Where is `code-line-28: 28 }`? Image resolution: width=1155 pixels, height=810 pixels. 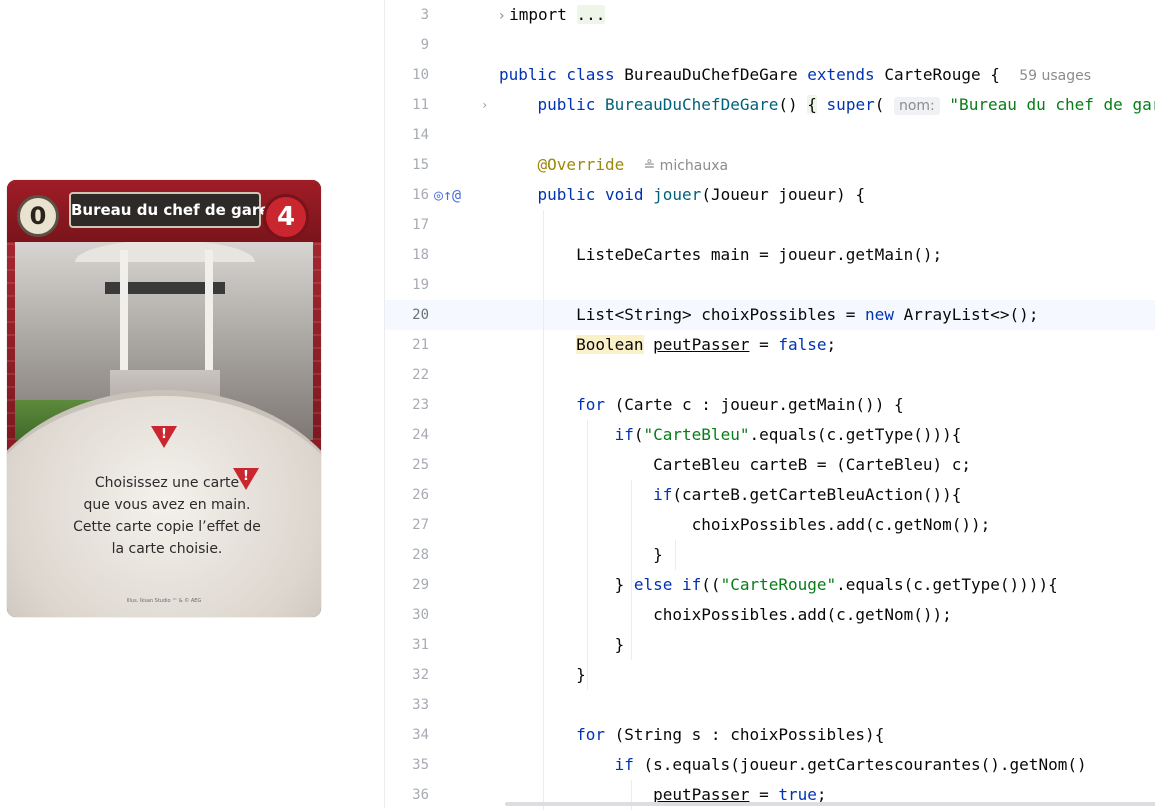 code-line-28: 28 } is located at coordinates (770, 555).